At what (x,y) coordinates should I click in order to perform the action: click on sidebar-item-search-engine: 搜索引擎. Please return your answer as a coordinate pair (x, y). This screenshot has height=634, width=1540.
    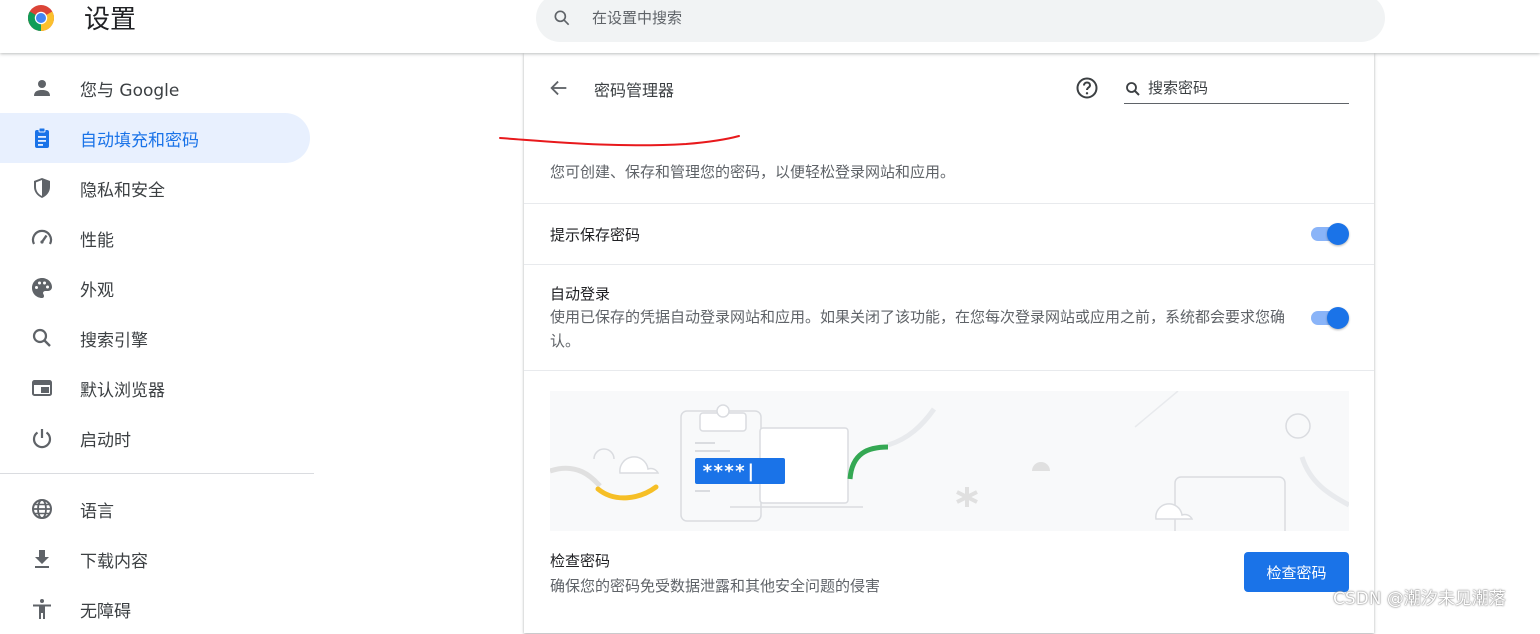
    Looking at the image, I should click on (155, 338).